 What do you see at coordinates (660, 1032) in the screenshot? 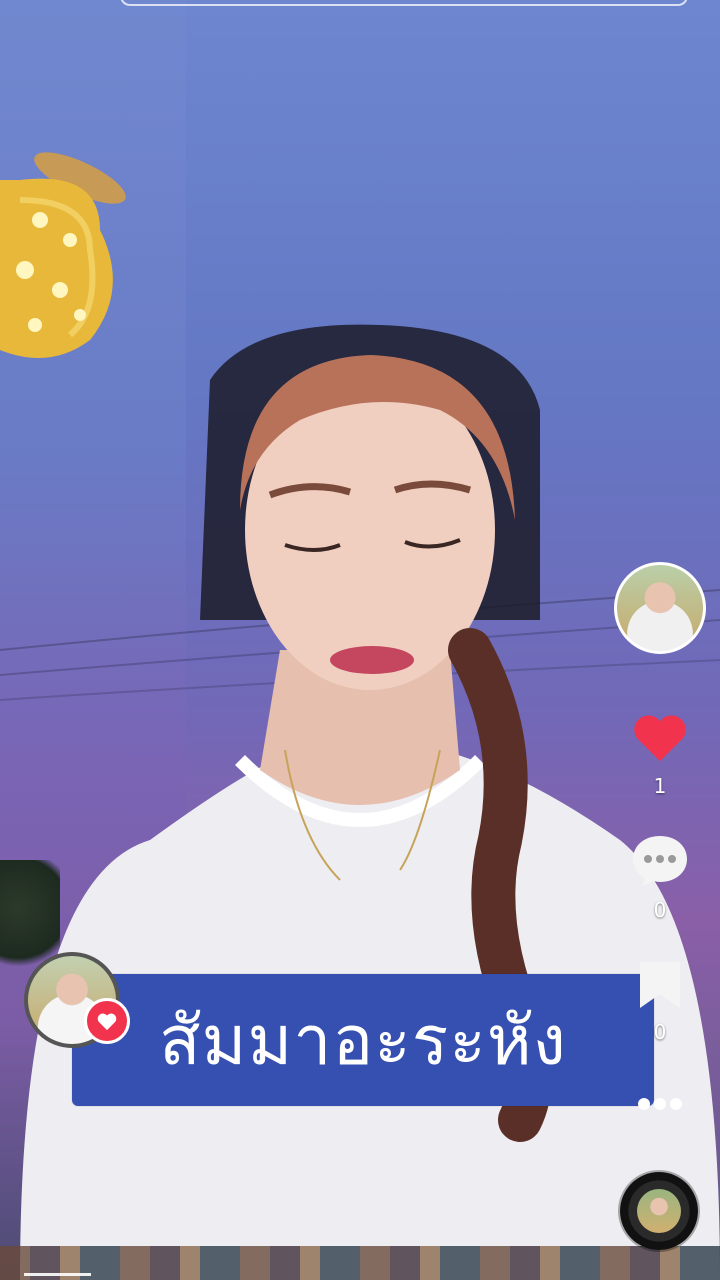
I see `save-count: 0` at bounding box center [660, 1032].